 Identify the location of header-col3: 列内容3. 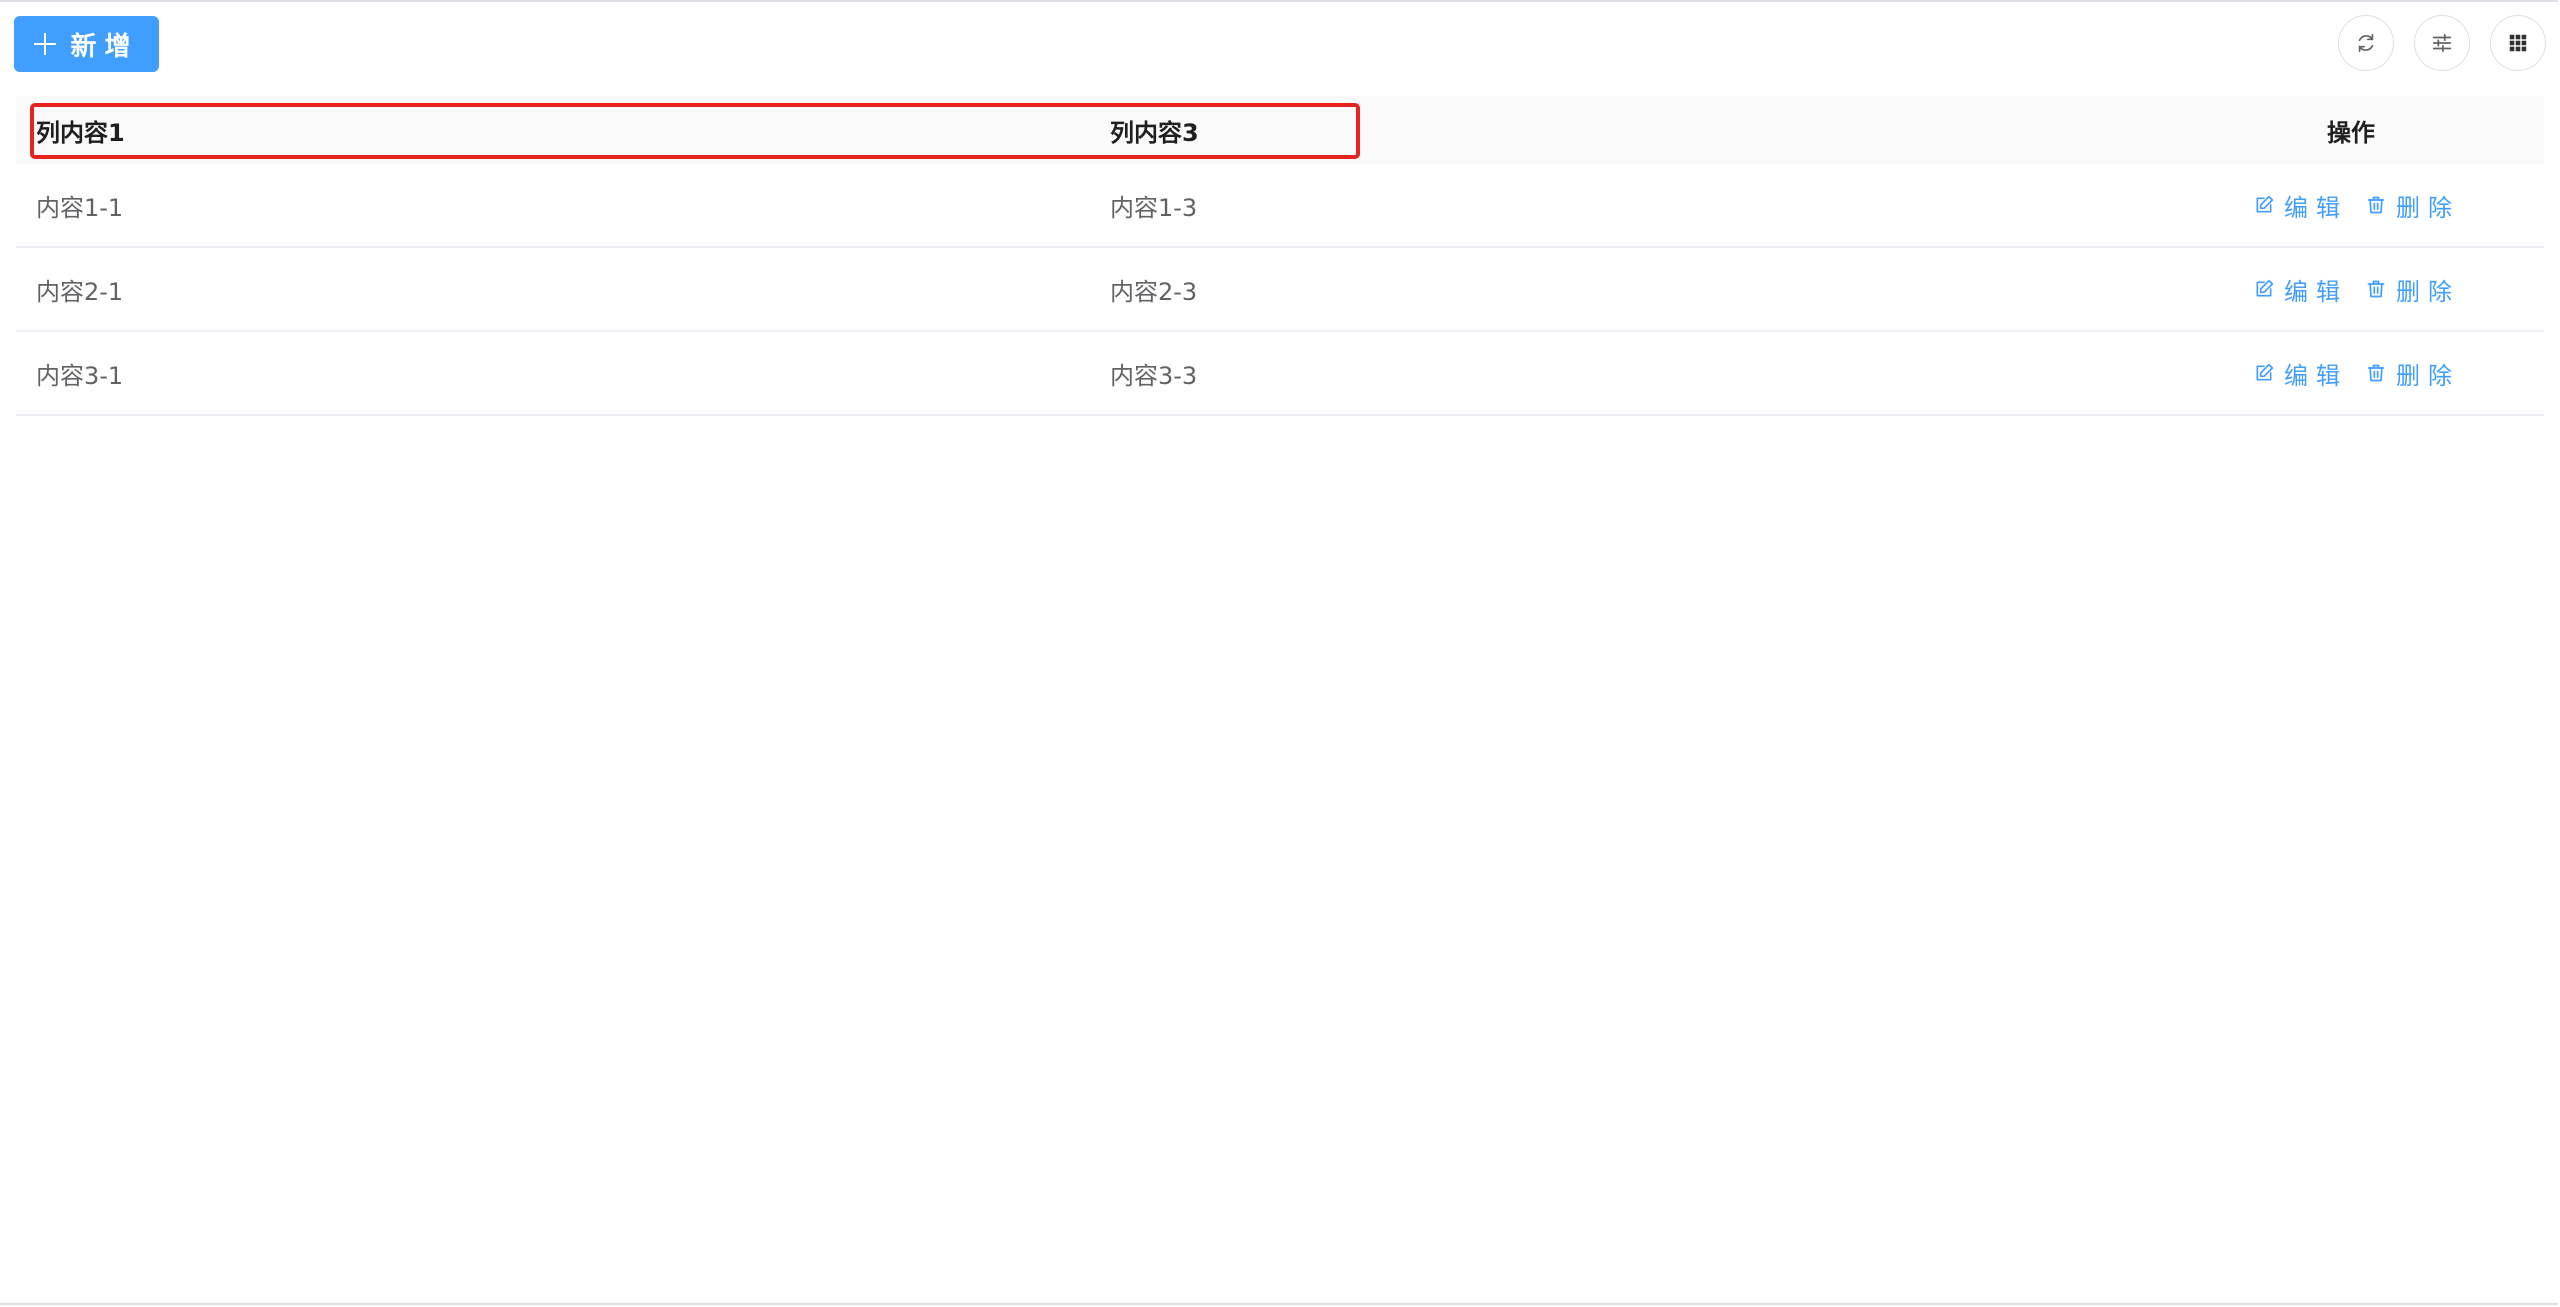
(1154, 132).